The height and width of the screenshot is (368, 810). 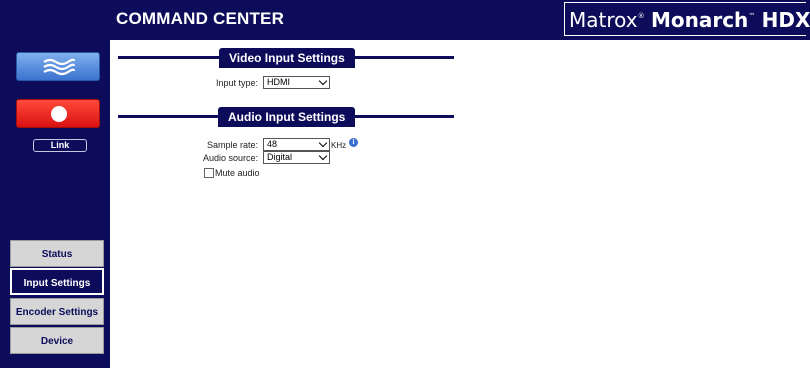 What do you see at coordinates (57, 340) in the screenshot?
I see `nav-device: Device` at bounding box center [57, 340].